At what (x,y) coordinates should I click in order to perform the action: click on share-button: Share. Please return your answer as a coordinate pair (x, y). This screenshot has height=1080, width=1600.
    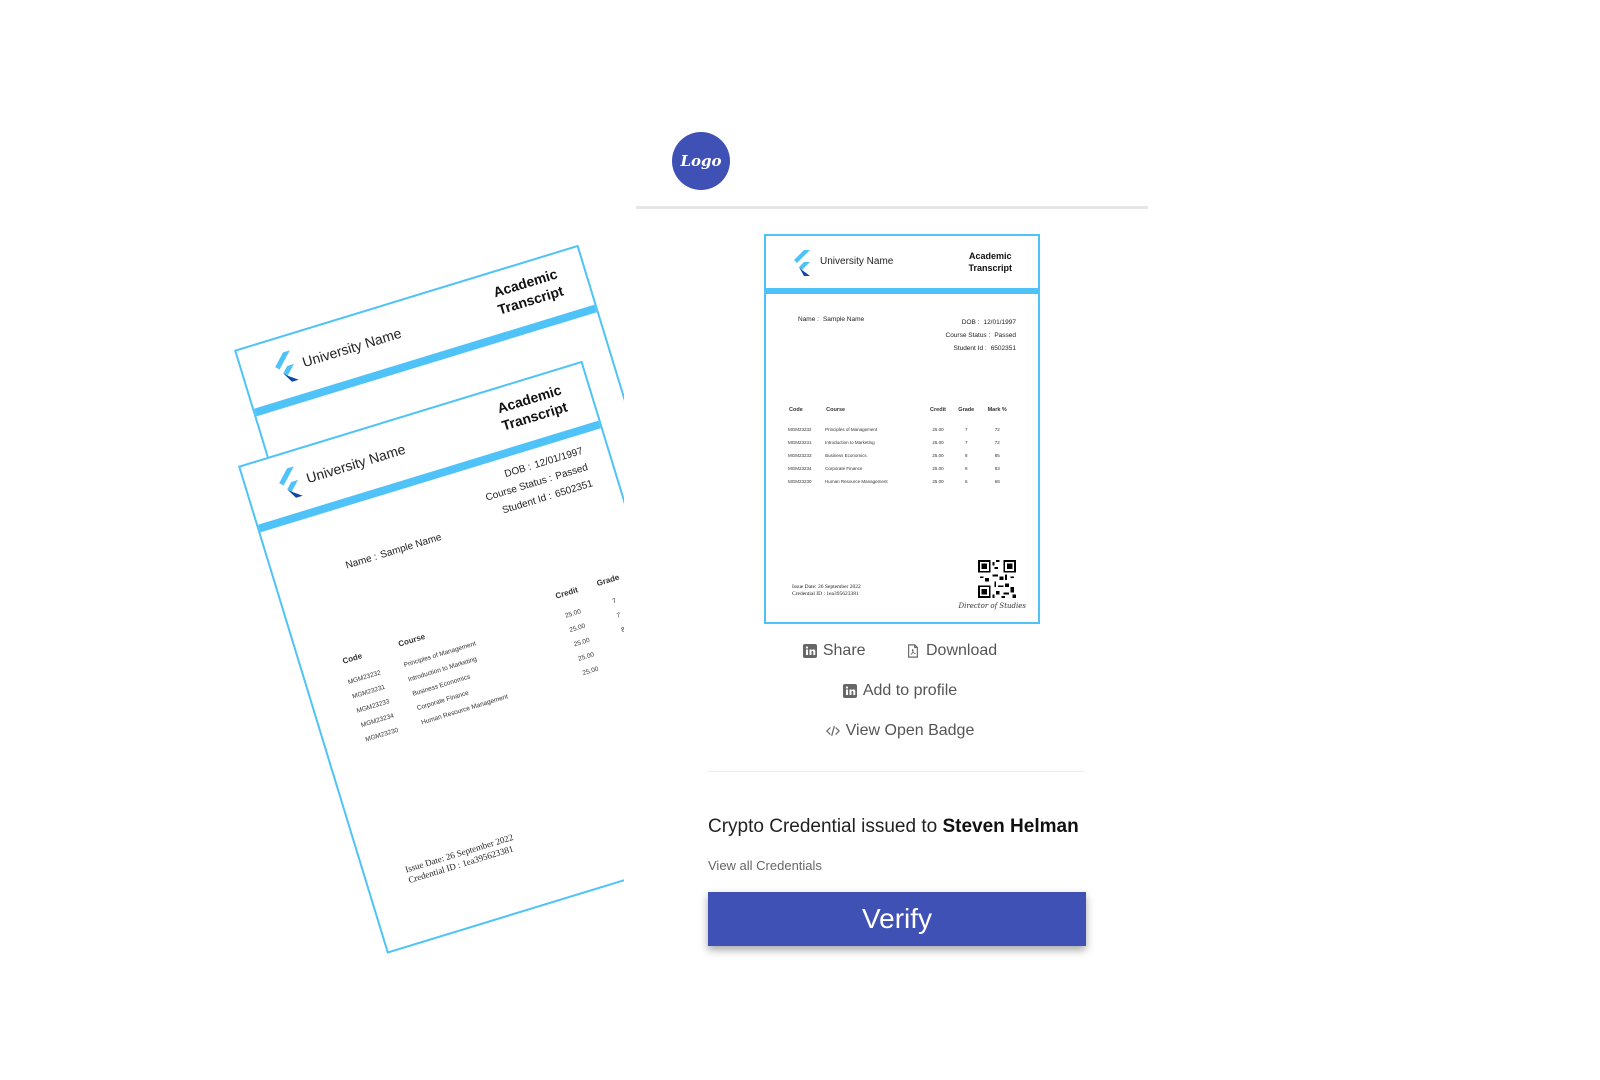
    Looking at the image, I should click on (834, 651).